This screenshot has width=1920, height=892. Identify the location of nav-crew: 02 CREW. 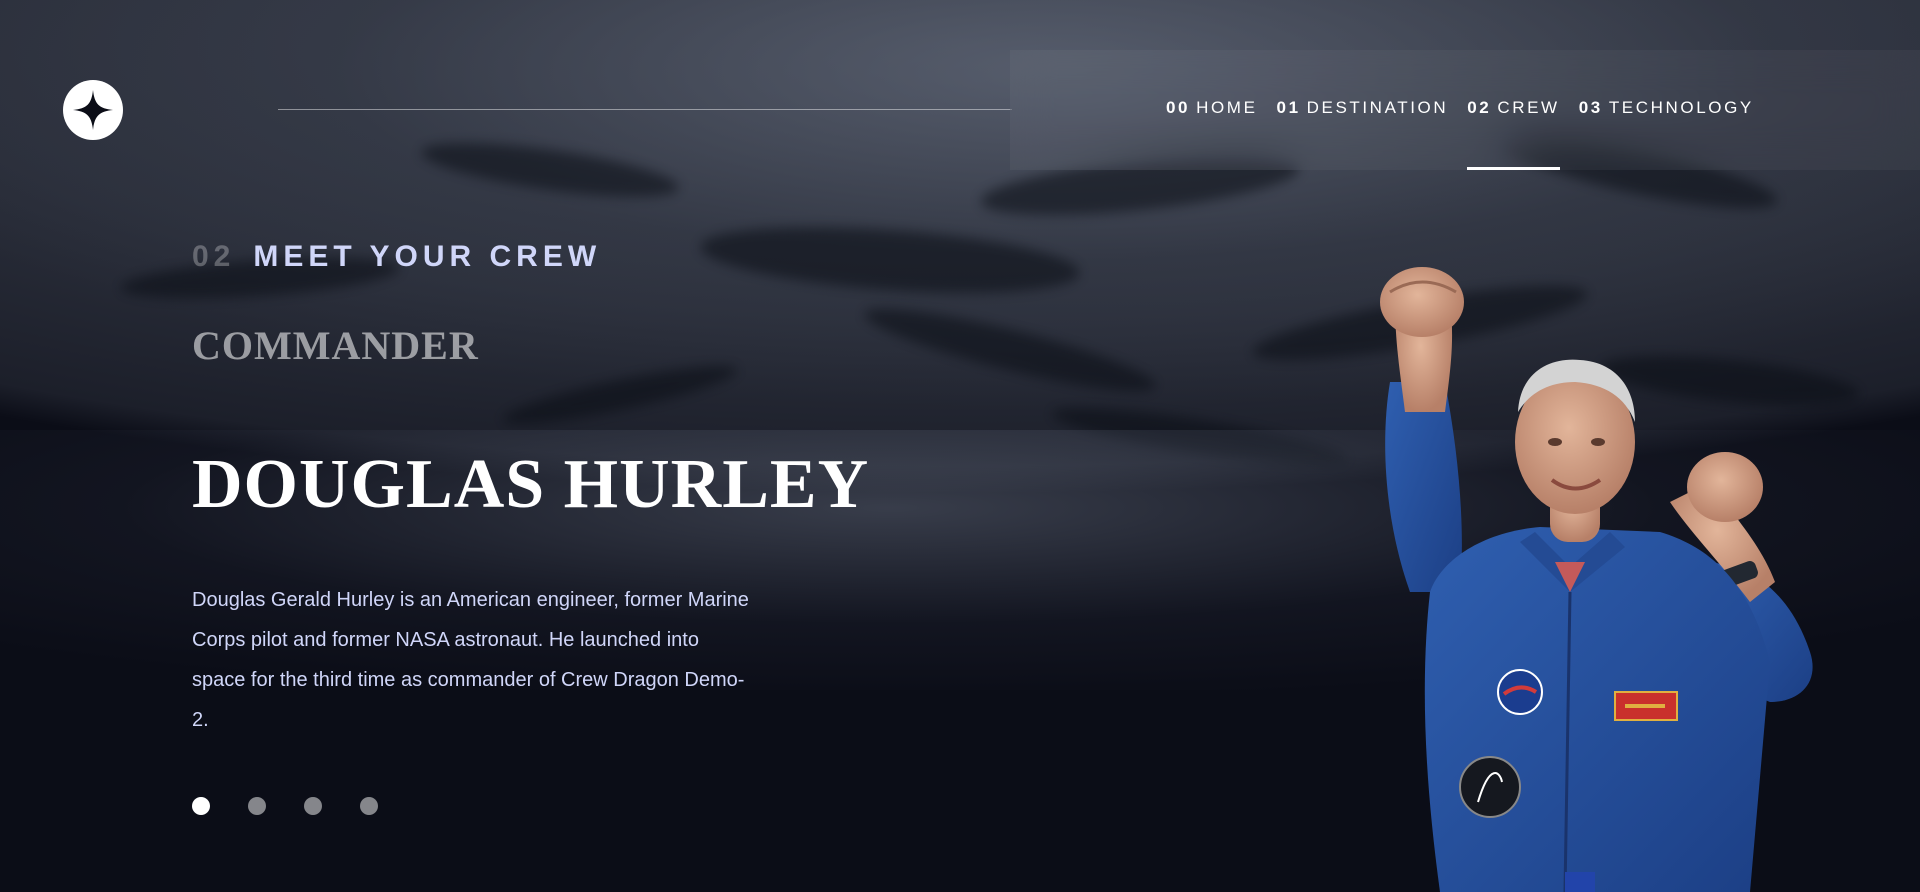
(1514, 134).